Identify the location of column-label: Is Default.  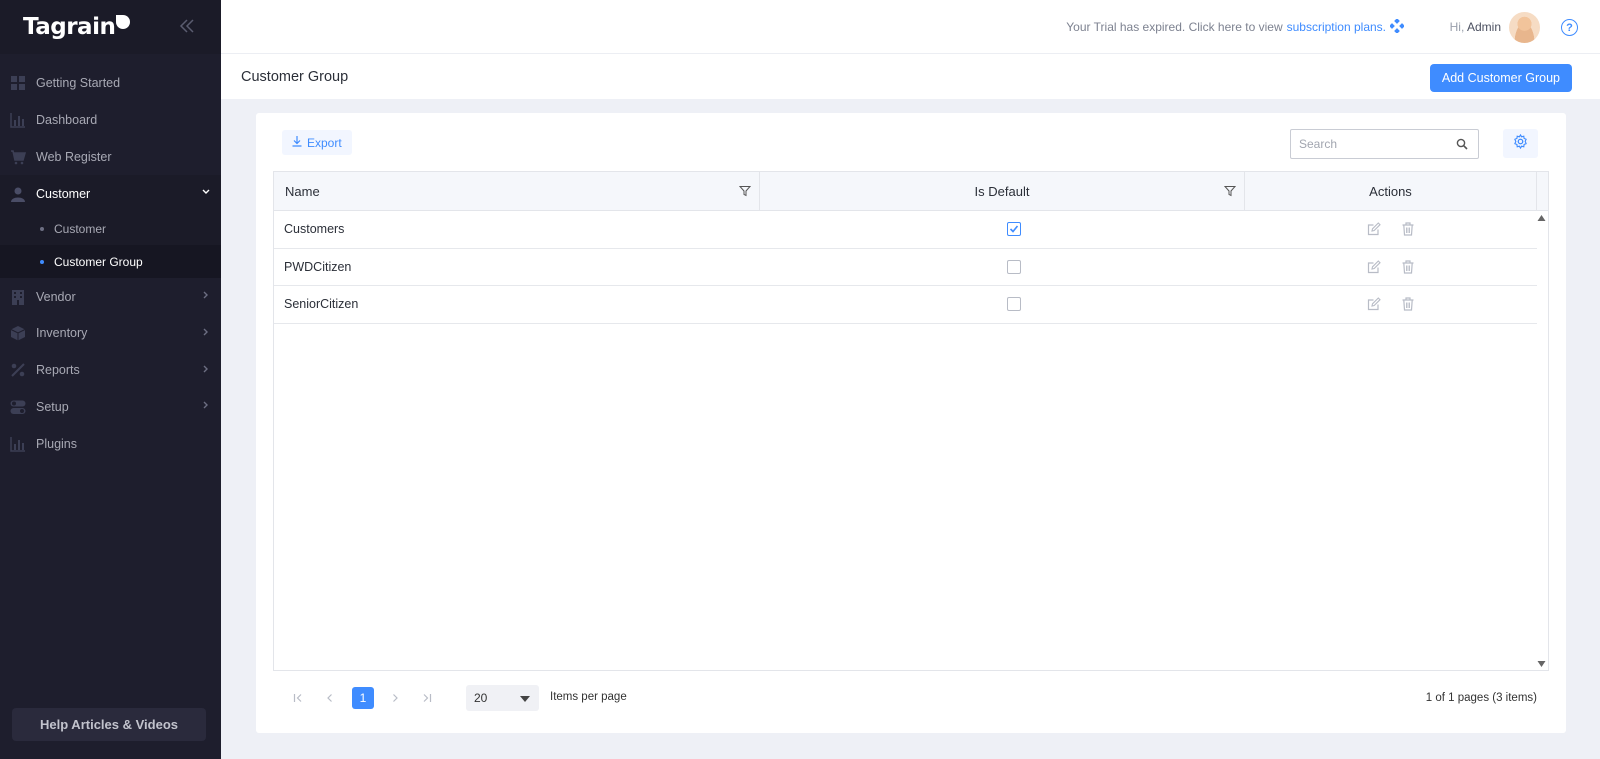
(1002, 191).